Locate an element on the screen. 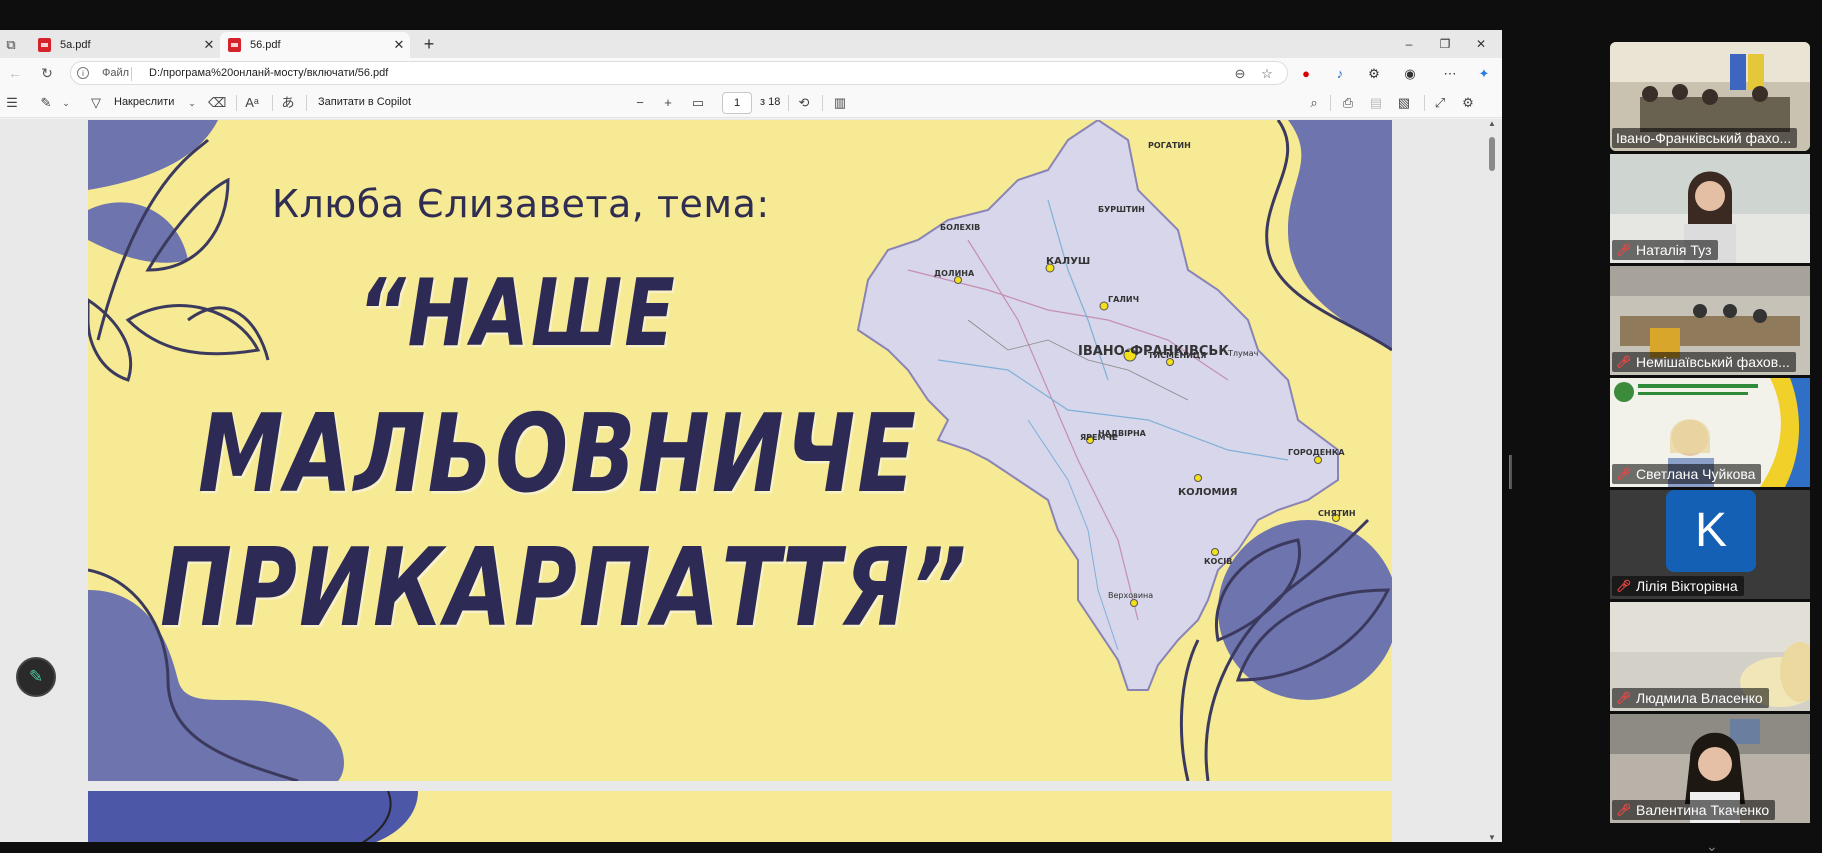 The image size is (1822, 853). participant-tile: K 🎤︎ Лілія Вікторівна is located at coordinates (1710, 544).